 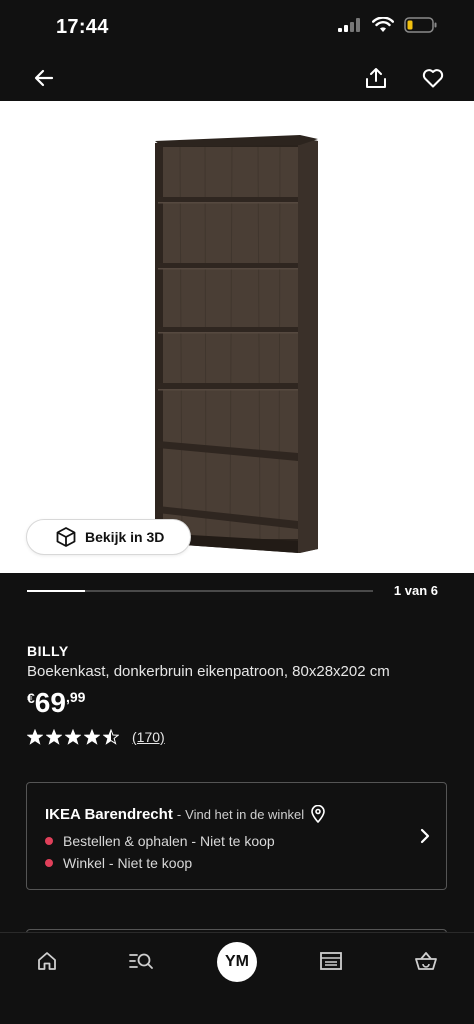 What do you see at coordinates (383, 24) in the screenshot?
I see `wifi-icon` at bounding box center [383, 24].